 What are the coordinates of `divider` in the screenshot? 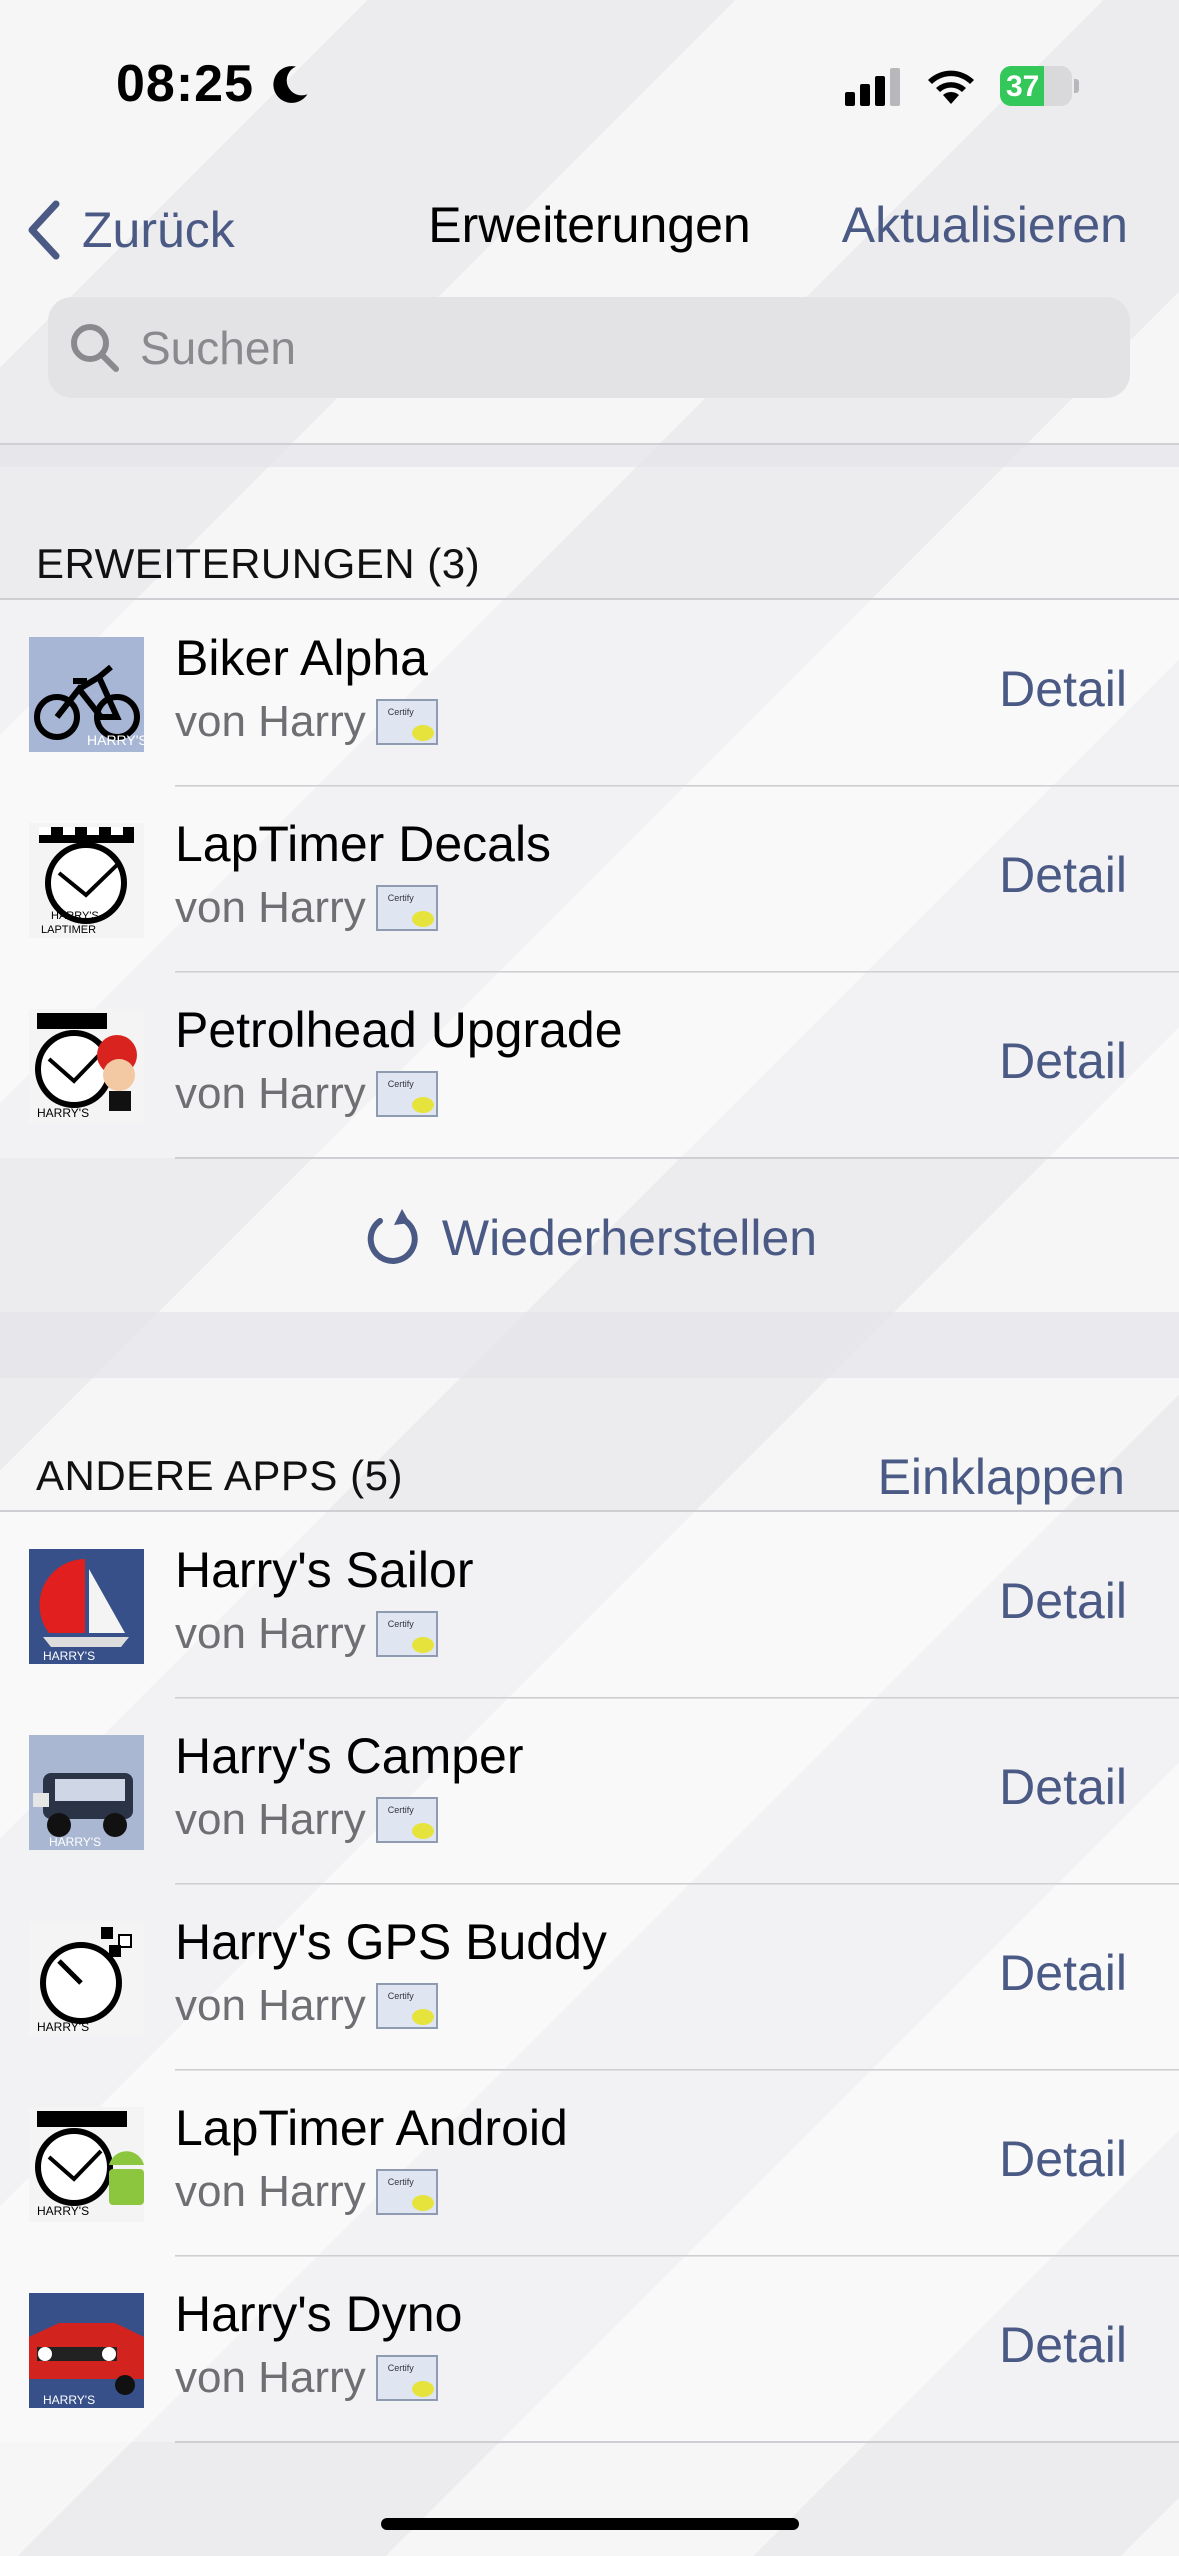 It's located at (677, 2442).